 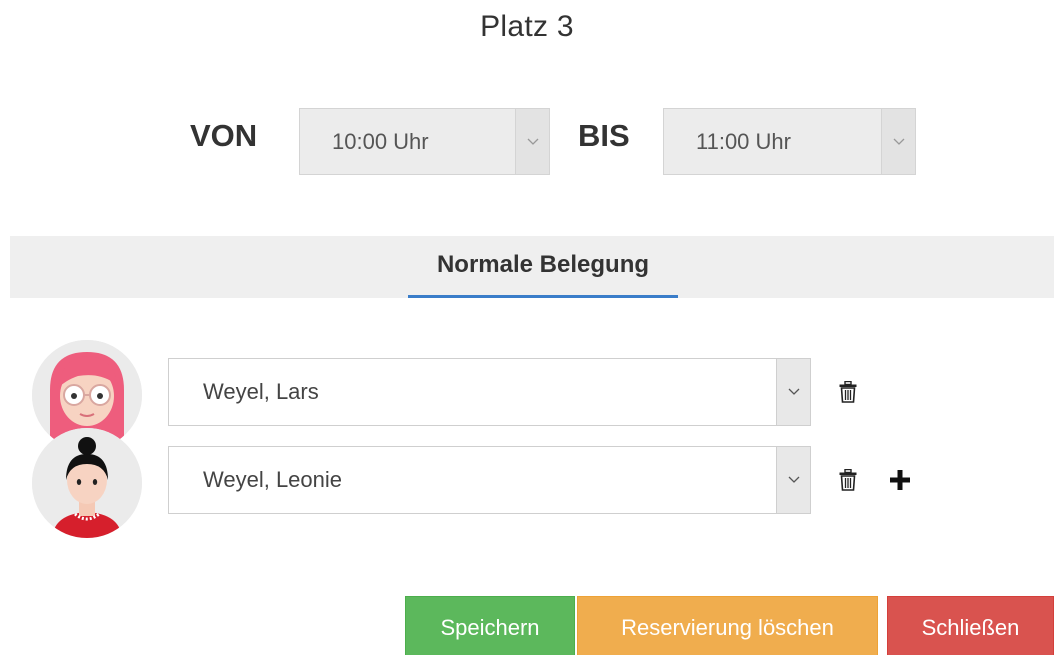 What do you see at coordinates (490, 625) in the screenshot?
I see `save-button: Speichern` at bounding box center [490, 625].